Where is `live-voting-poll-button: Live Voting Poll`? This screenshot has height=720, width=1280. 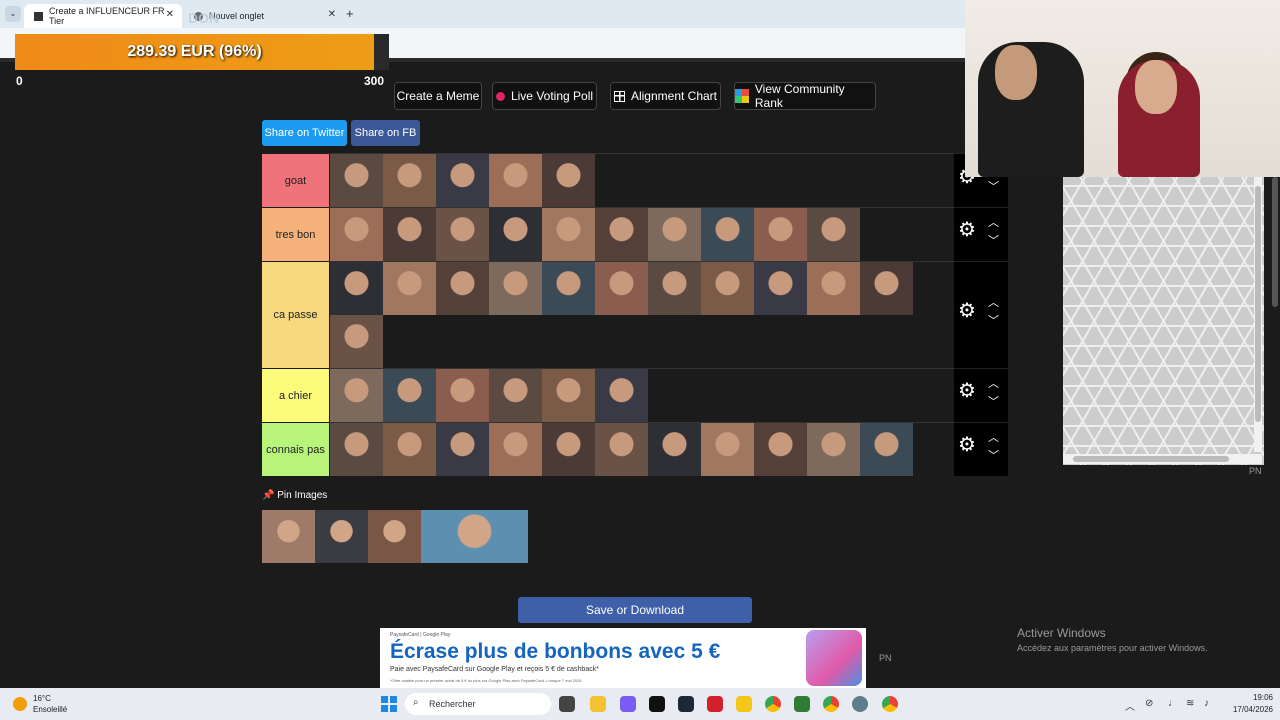 live-voting-poll-button: Live Voting Poll is located at coordinates (544, 96).